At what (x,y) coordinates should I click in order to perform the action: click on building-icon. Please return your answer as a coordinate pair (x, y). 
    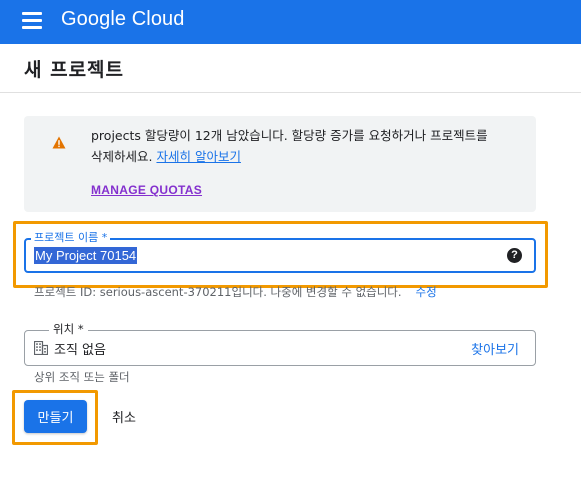
    Looking at the image, I should click on (41, 348).